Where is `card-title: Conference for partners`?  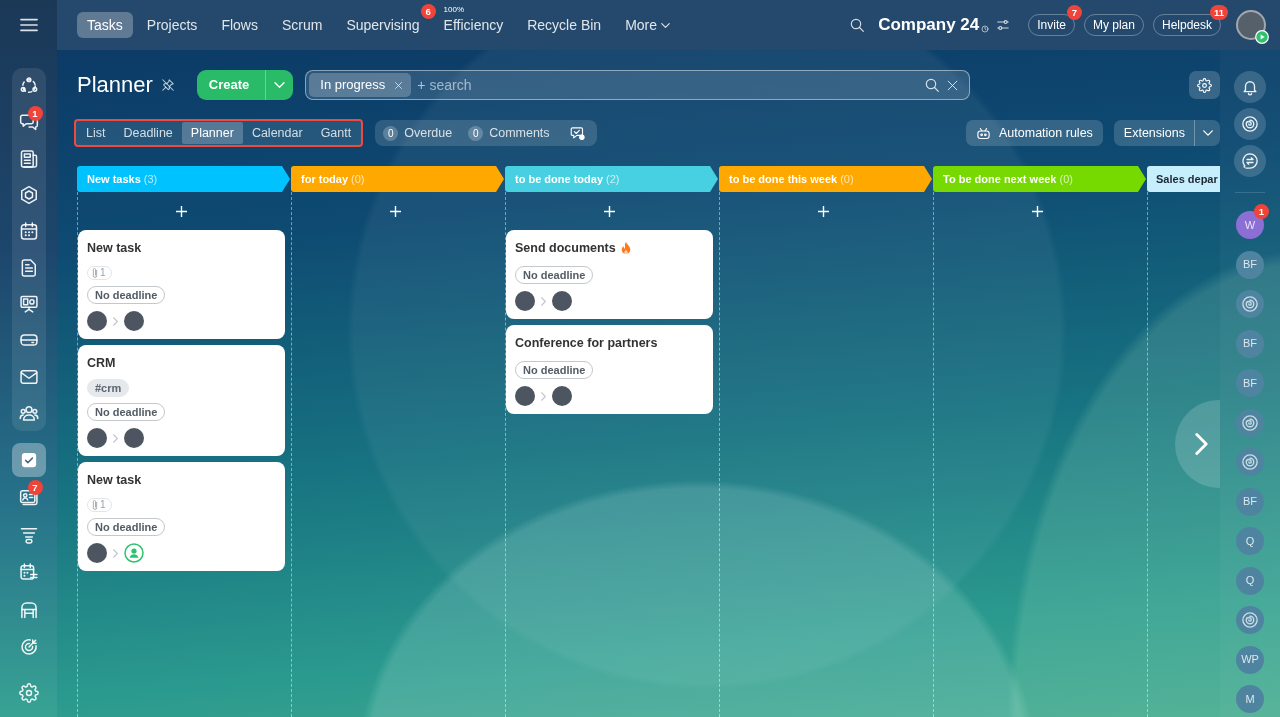
card-title: Conference for partners is located at coordinates (586, 343).